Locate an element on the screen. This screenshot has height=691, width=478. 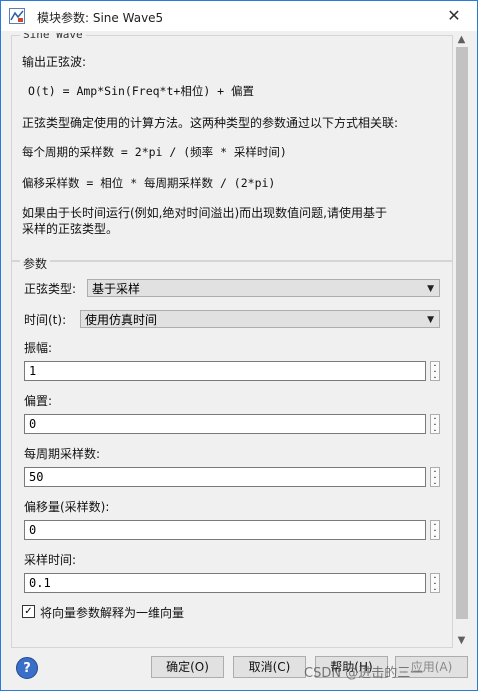
vertical-scrollbar: ▲ ▼ is located at coordinates (461, 340).